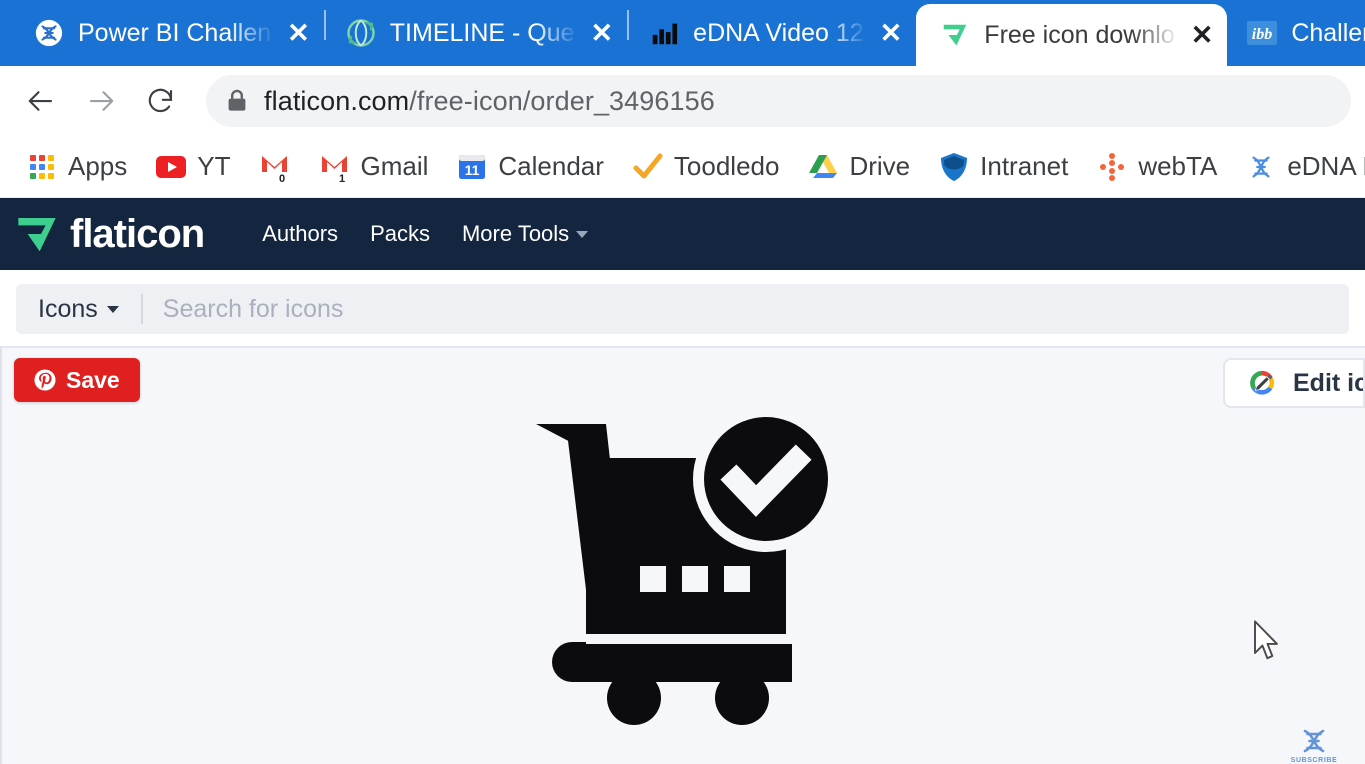  I want to click on ibb-icon: ibb, so click(1262, 33).